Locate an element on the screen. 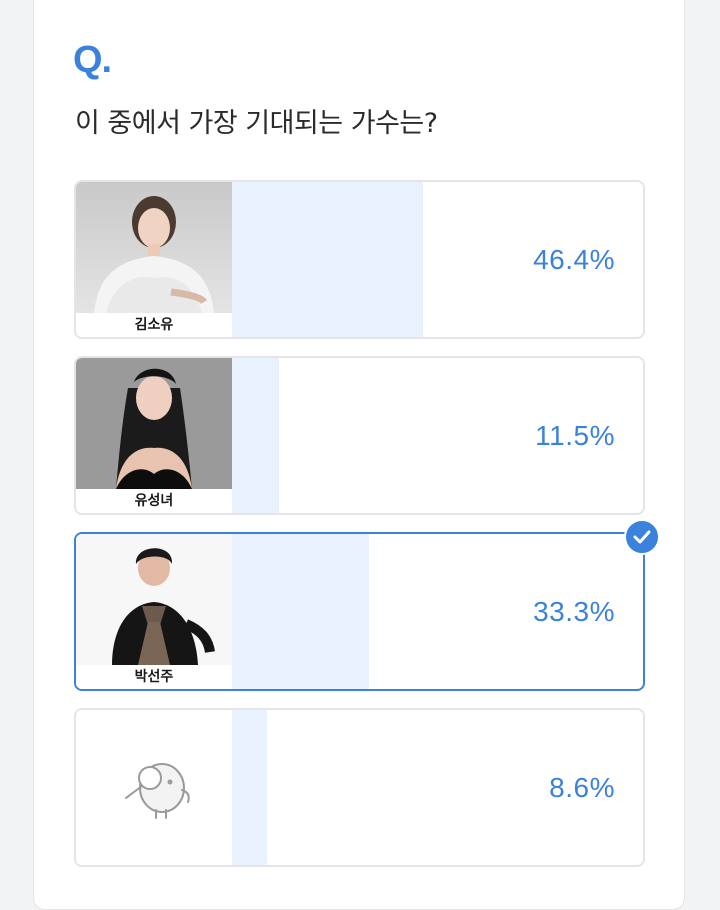 This screenshot has width=720, height=910. poll-option-1: 김소유 46.4% is located at coordinates (359, 259).